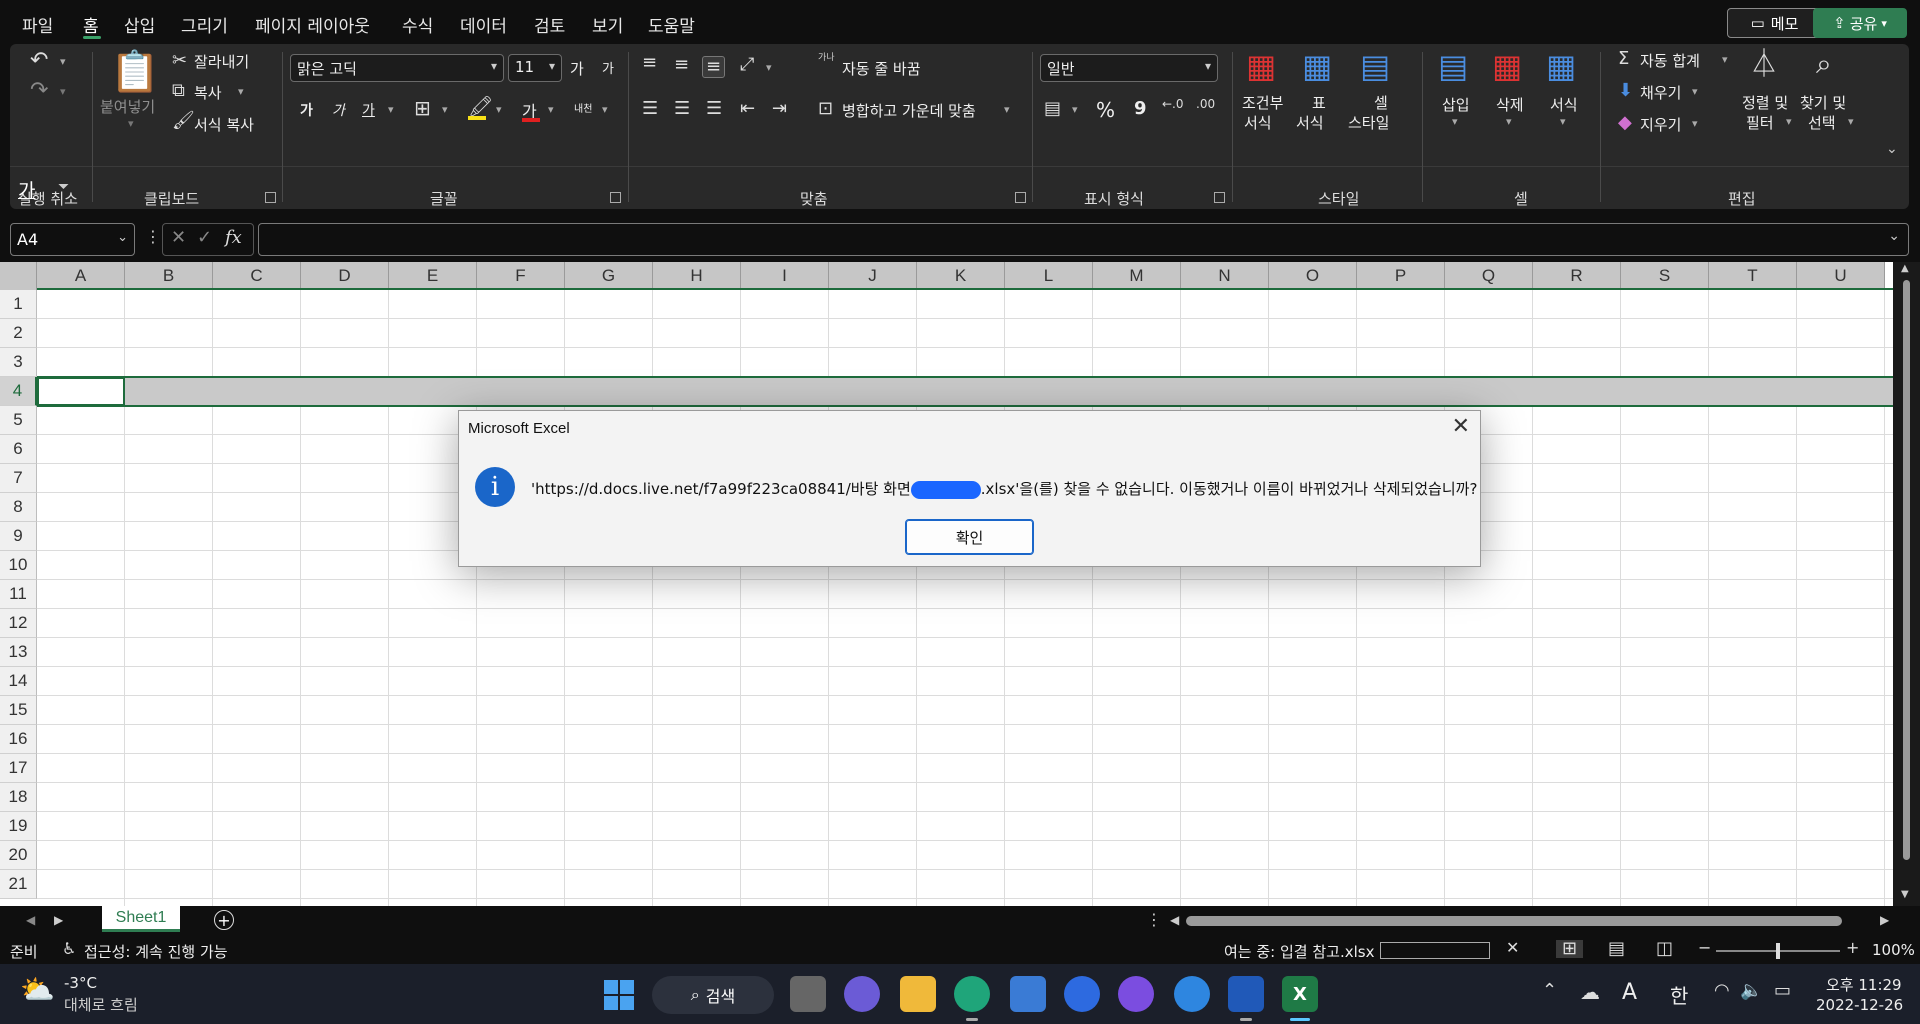  Describe the element at coordinates (1137, 276) in the screenshot. I see `column-header: M` at that location.